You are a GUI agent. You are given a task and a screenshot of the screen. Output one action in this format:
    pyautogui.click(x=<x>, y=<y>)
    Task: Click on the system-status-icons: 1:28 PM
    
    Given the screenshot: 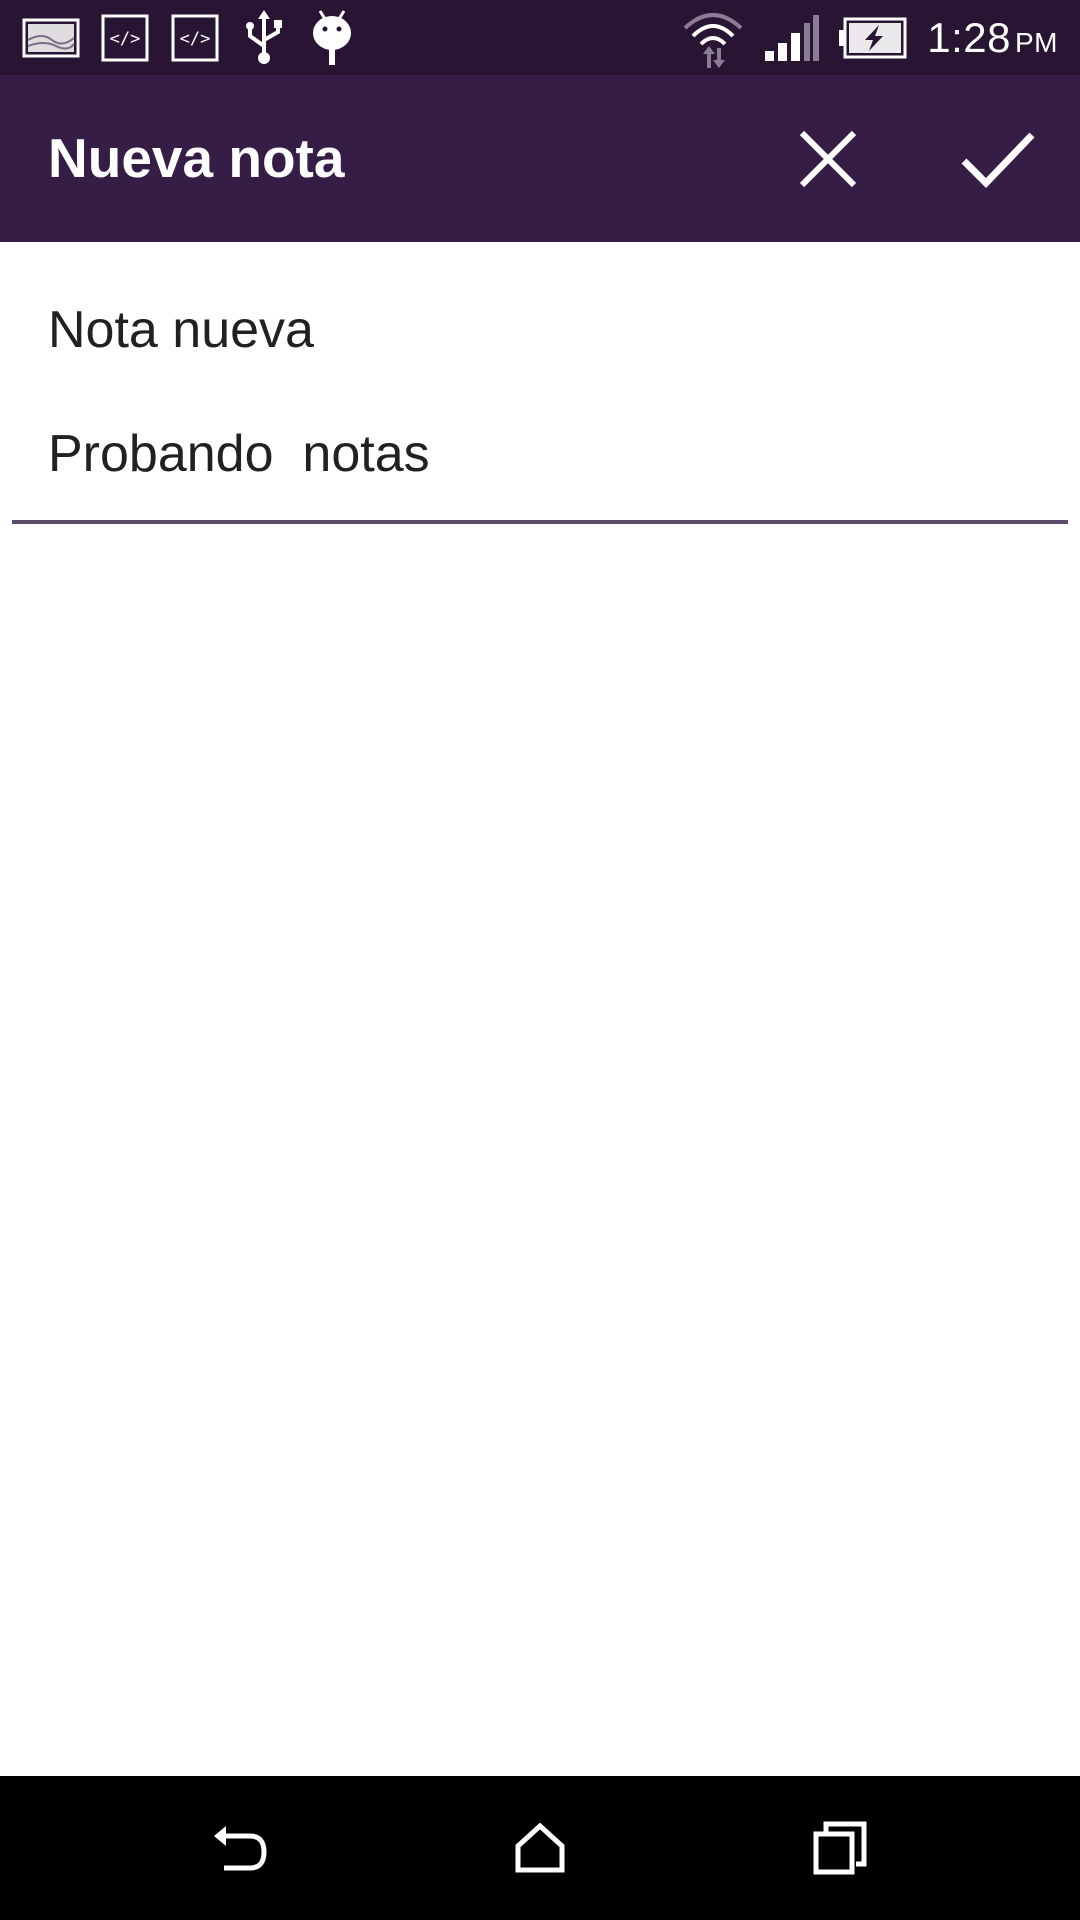 What is the action you would take?
    pyautogui.click(x=869, y=37)
    